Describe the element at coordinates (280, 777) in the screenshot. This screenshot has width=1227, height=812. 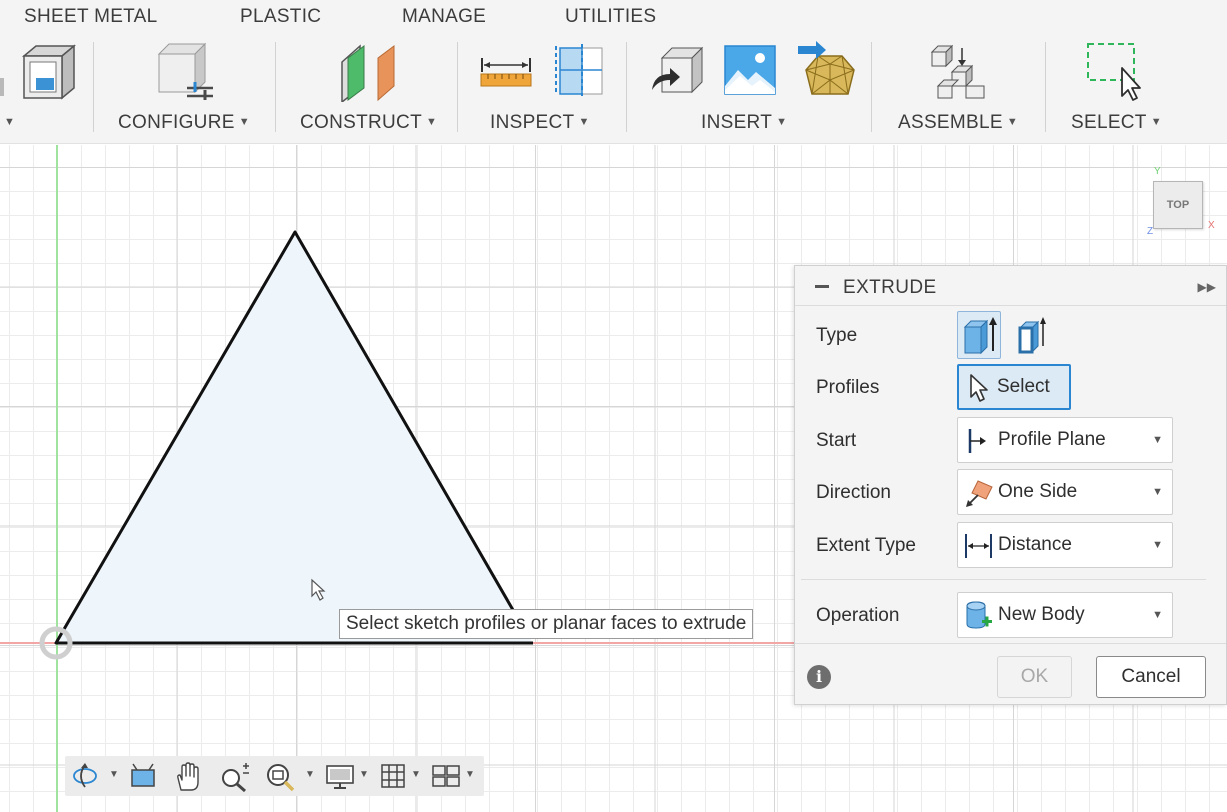
I see `fit-zoom-icon` at that location.